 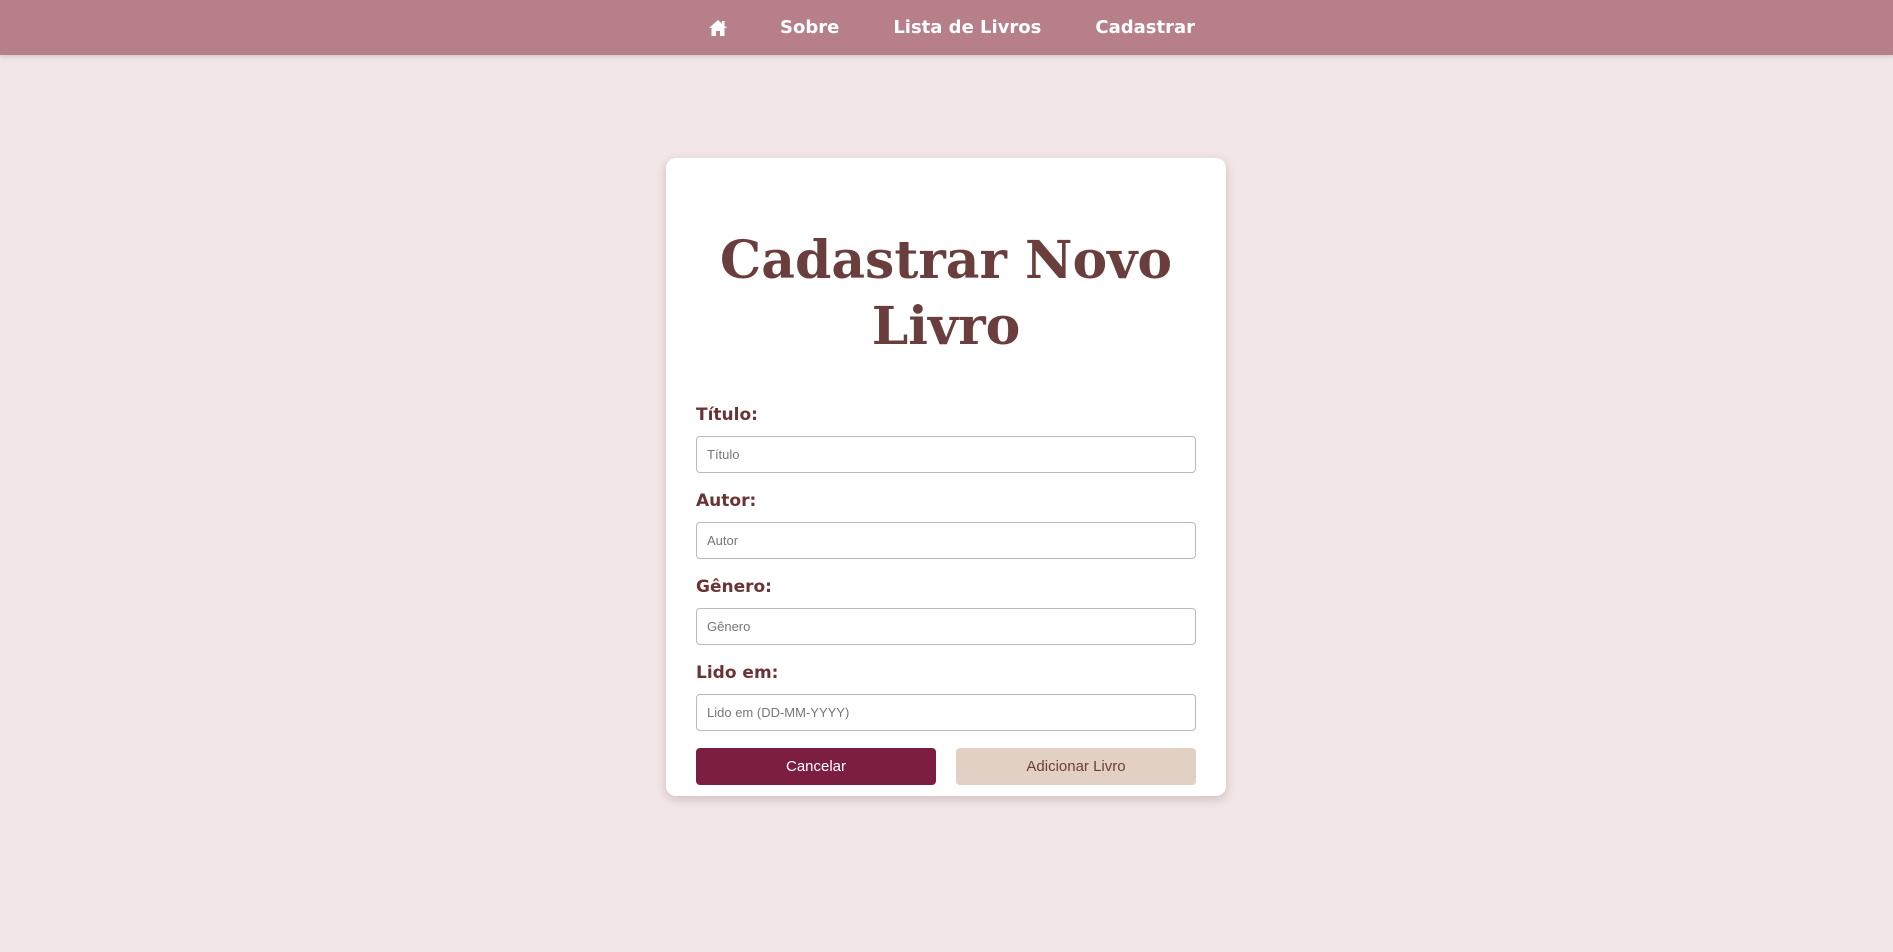 I want to click on read-date-label: Lido em:, so click(x=737, y=673).